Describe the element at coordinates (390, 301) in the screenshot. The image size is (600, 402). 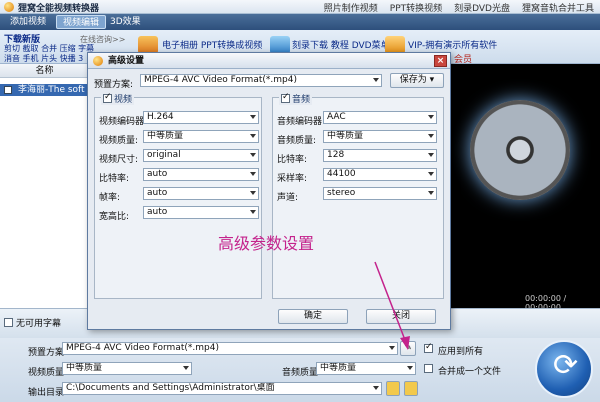
I see `annotation-arrow-line` at that location.